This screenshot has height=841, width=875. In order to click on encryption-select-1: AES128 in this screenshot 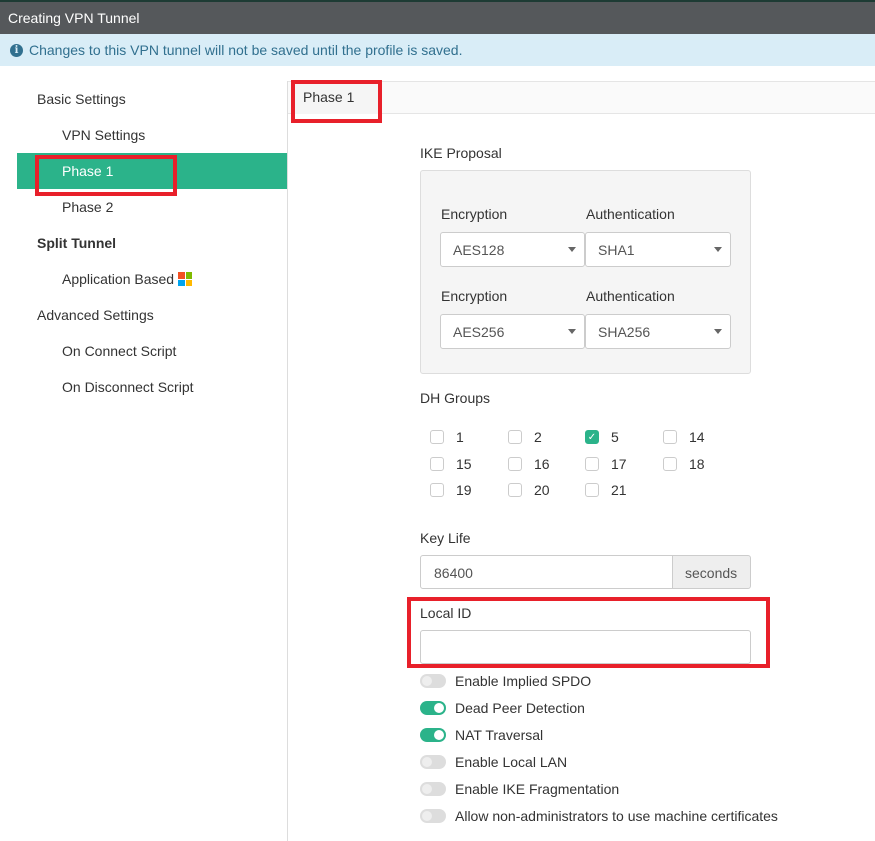, I will do `click(512, 249)`.